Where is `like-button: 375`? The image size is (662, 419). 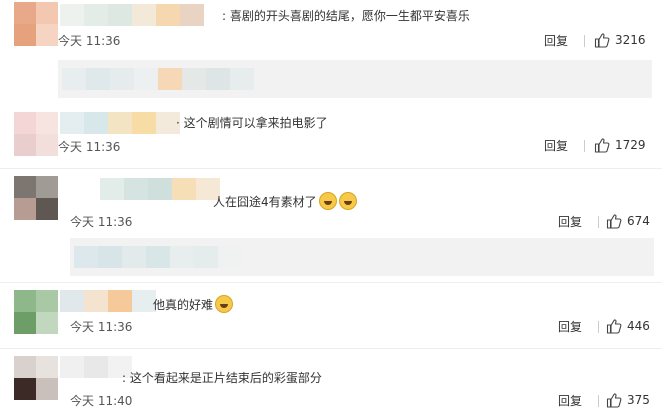 like-button: 375 is located at coordinates (628, 400).